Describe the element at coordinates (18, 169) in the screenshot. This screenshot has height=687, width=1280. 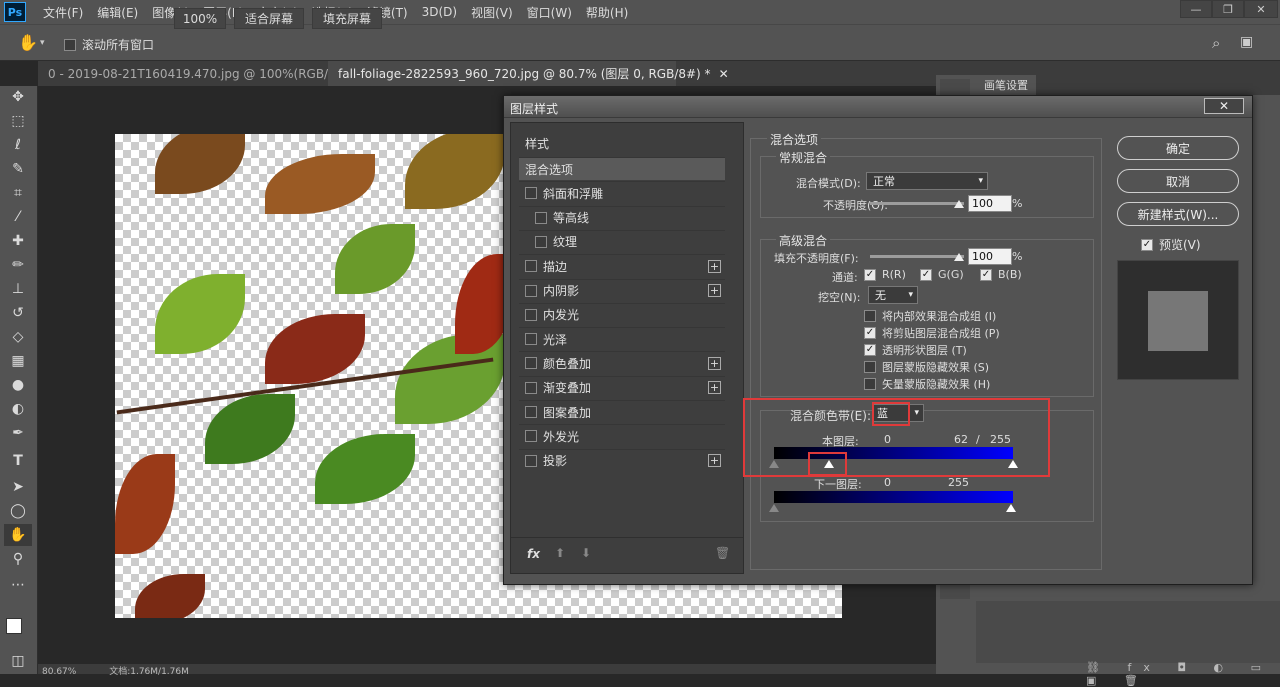
I see `quick-select-tool-icon: ✎` at that location.